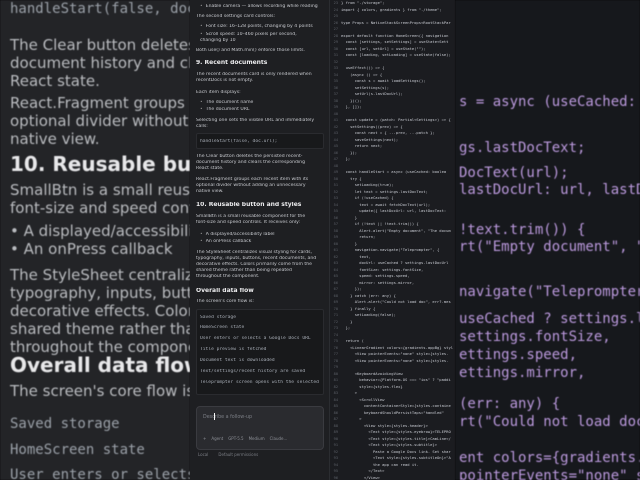 The width and height of the screenshot is (640, 480). I want to click on code-line: } catch (err: any) {, so click(368, 295).